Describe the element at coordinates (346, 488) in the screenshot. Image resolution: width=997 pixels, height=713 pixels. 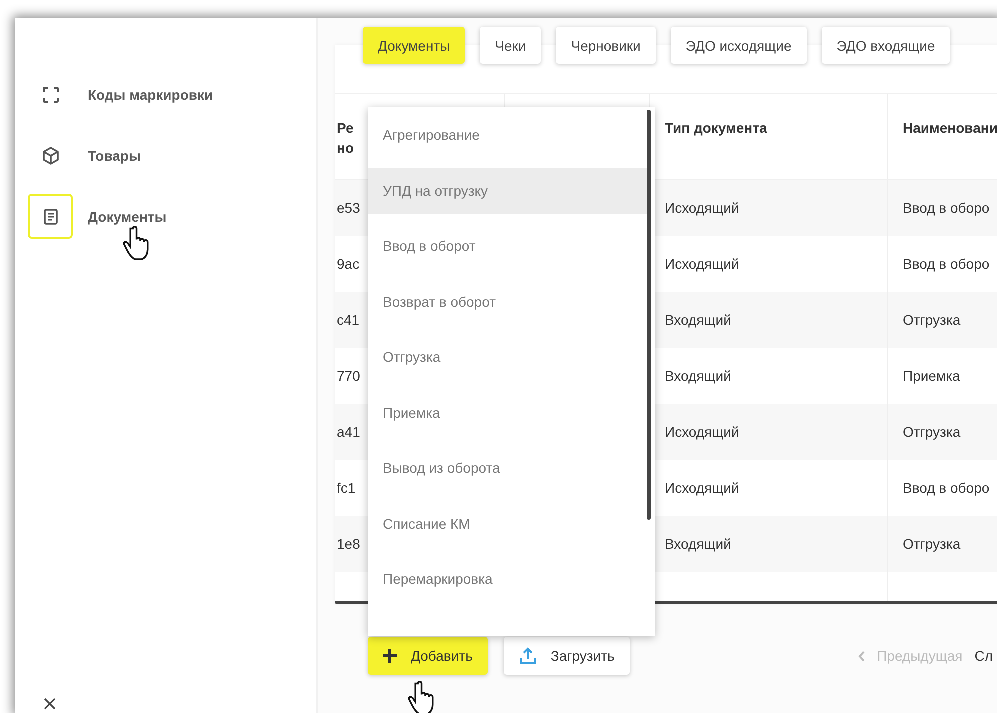
I see `table-cell: fc1` at that location.